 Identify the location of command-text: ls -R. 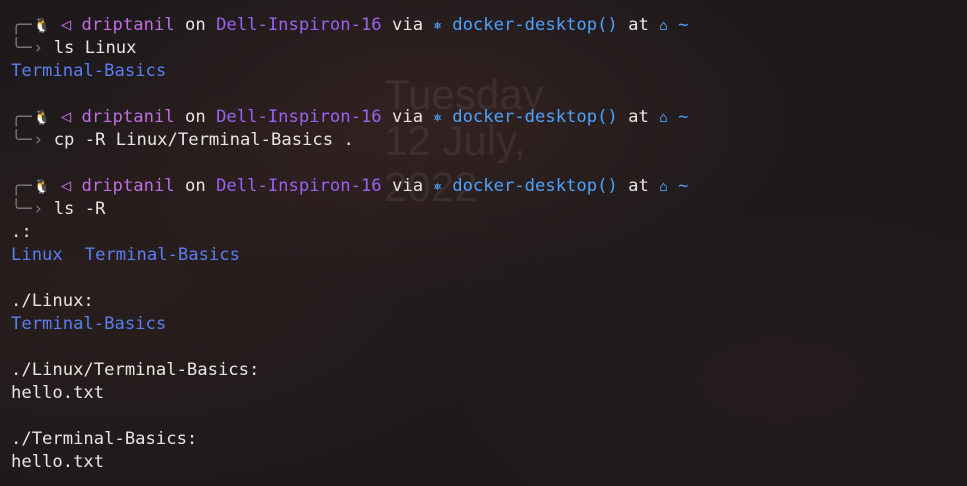
(79, 209).